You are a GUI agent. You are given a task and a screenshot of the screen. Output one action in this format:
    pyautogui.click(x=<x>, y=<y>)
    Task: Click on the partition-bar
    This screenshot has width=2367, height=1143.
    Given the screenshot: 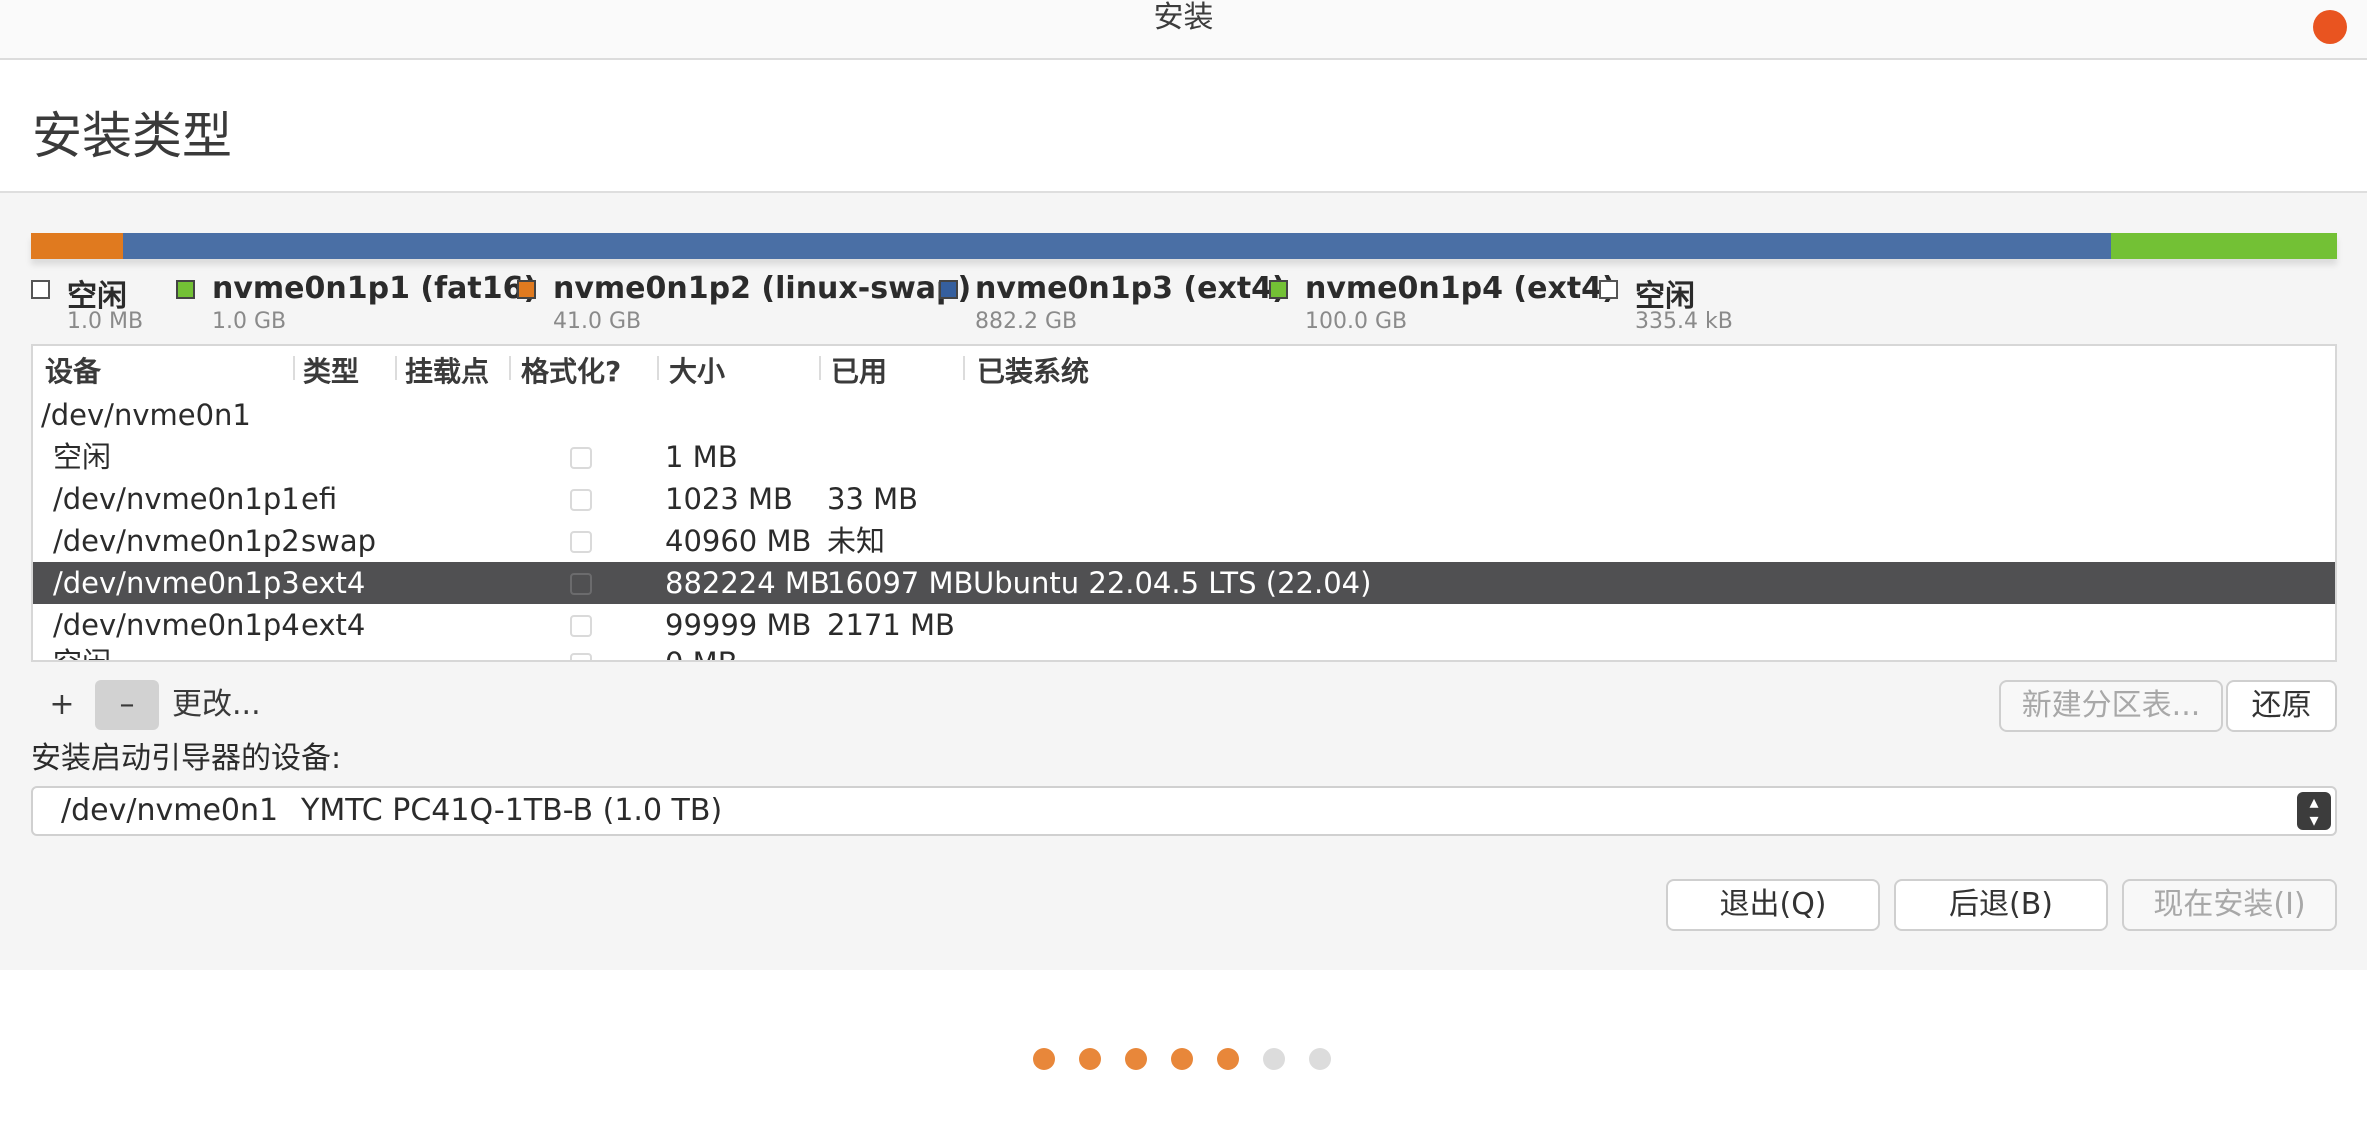 What is the action you would take?
    pyautogui.click(x=1184, y=246)
    